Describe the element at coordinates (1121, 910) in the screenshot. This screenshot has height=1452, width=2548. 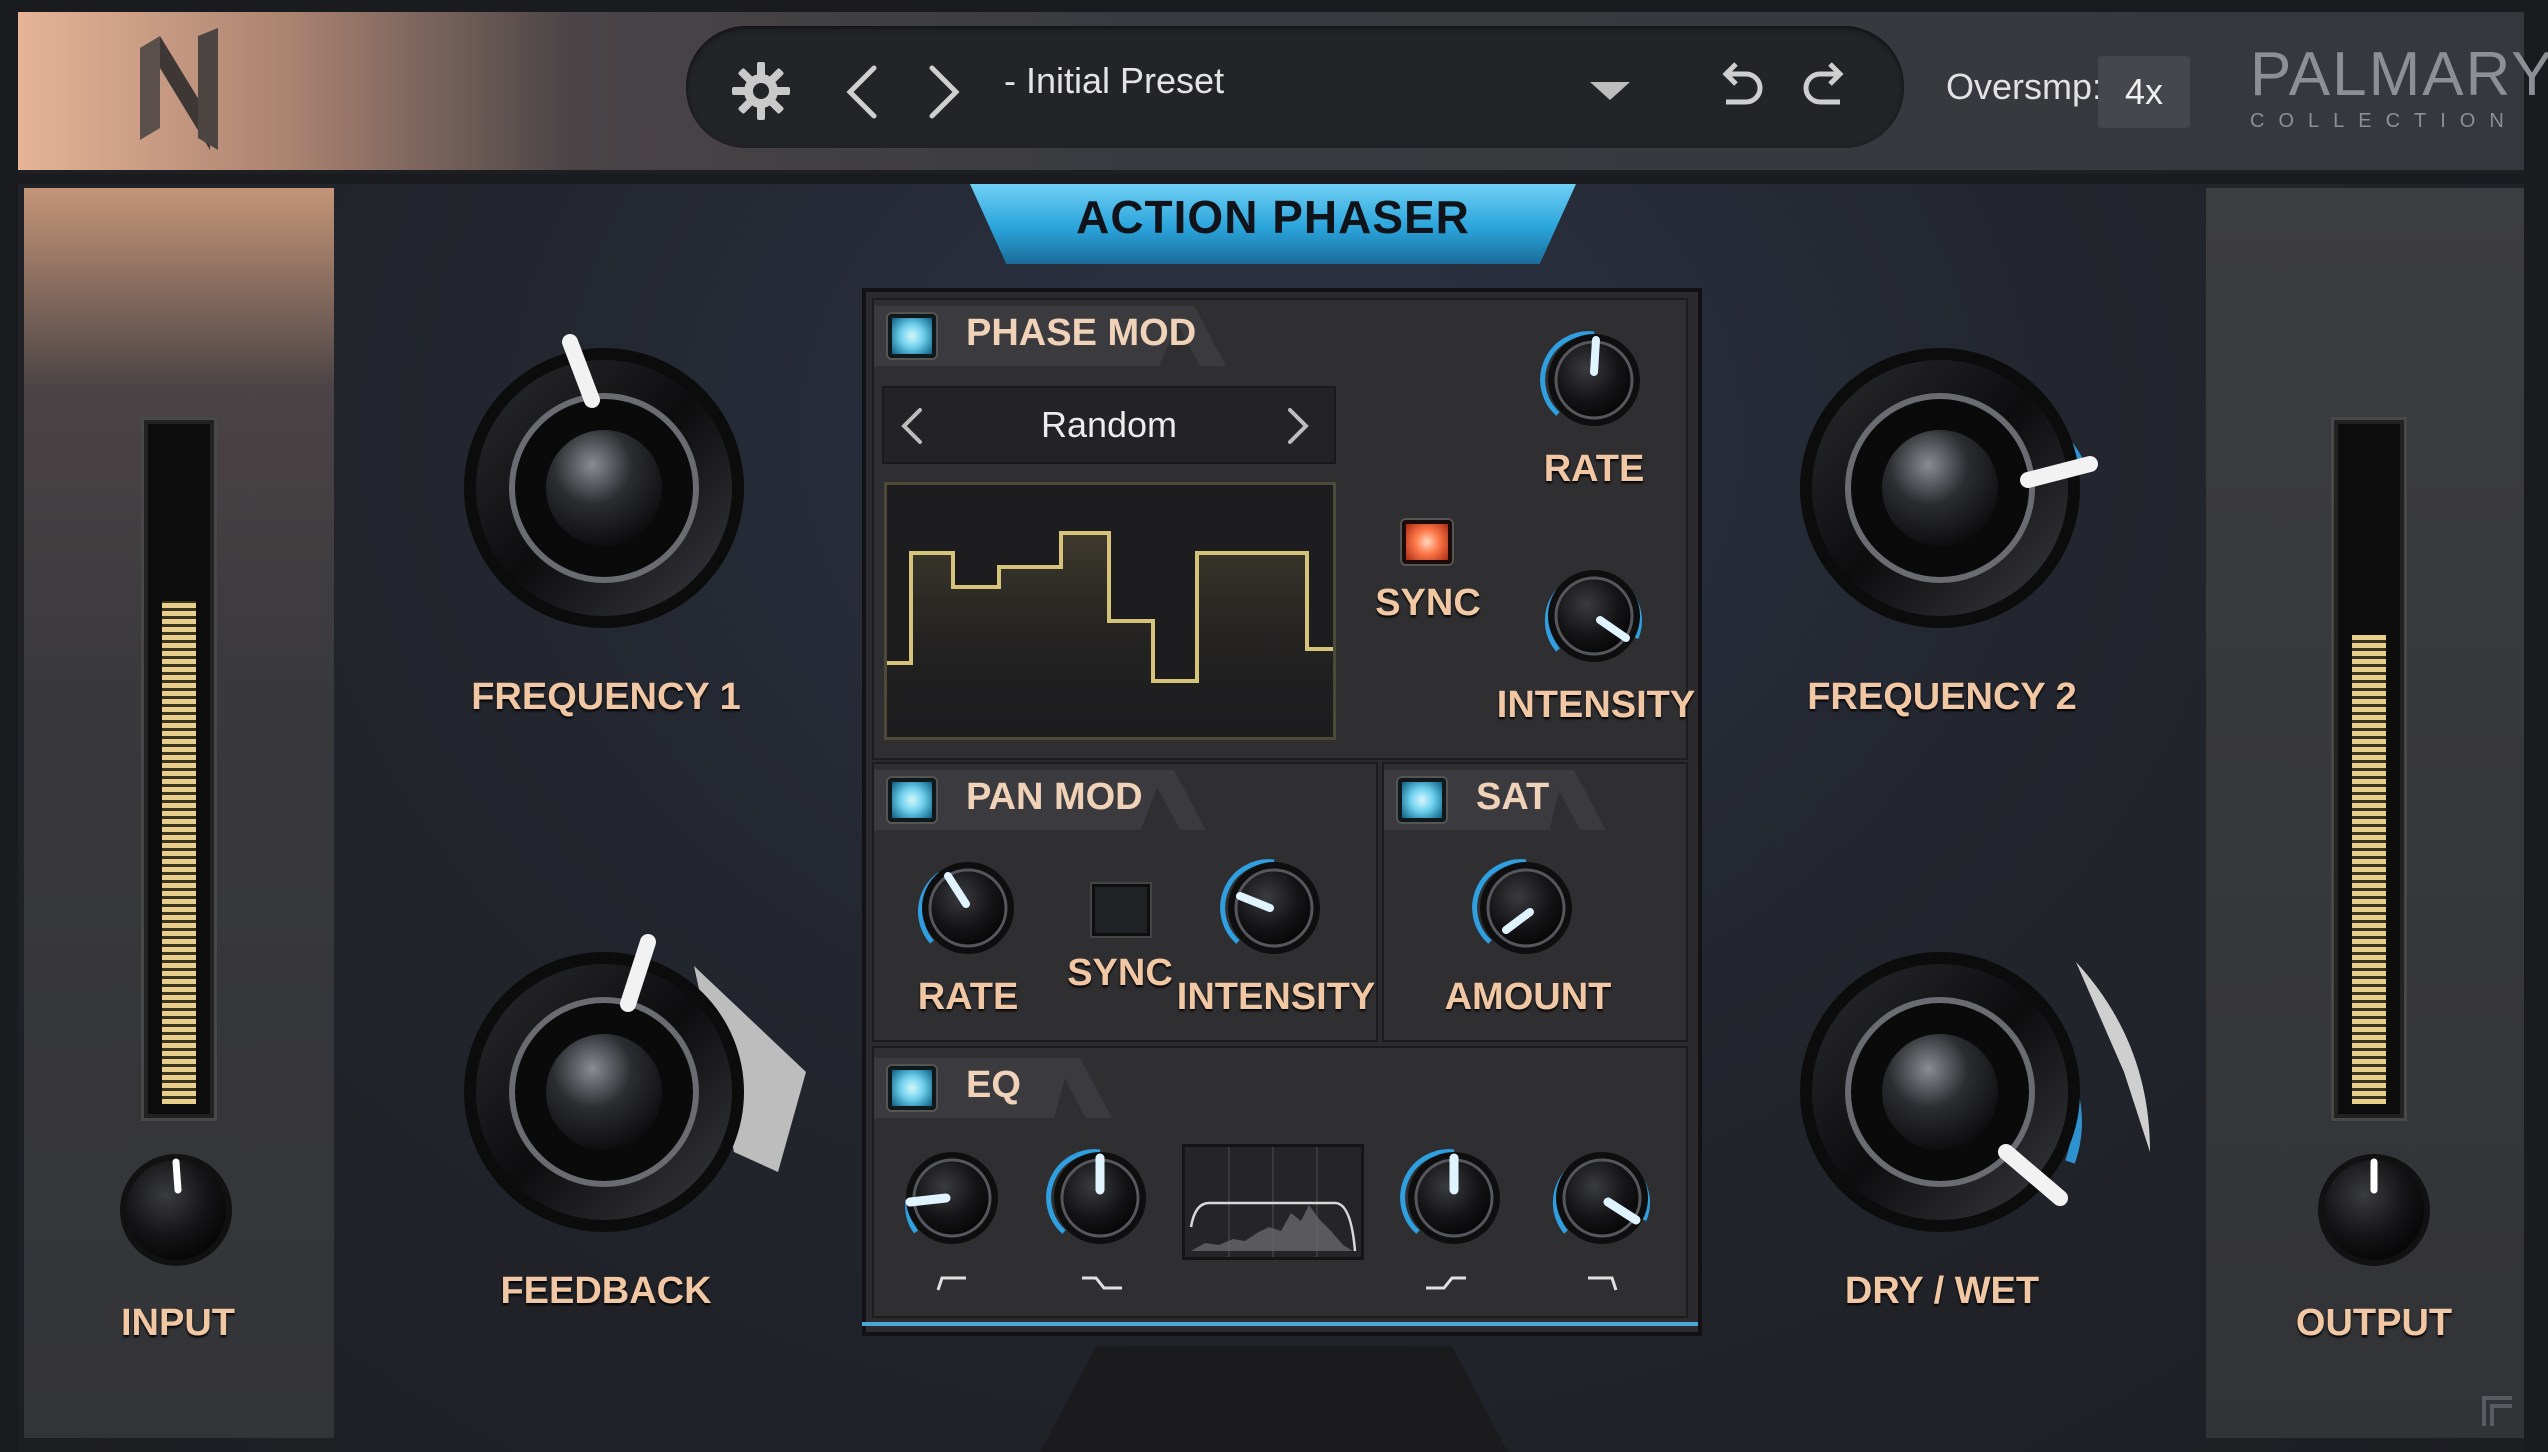
I see `pan-mod-sync-button` at that location.